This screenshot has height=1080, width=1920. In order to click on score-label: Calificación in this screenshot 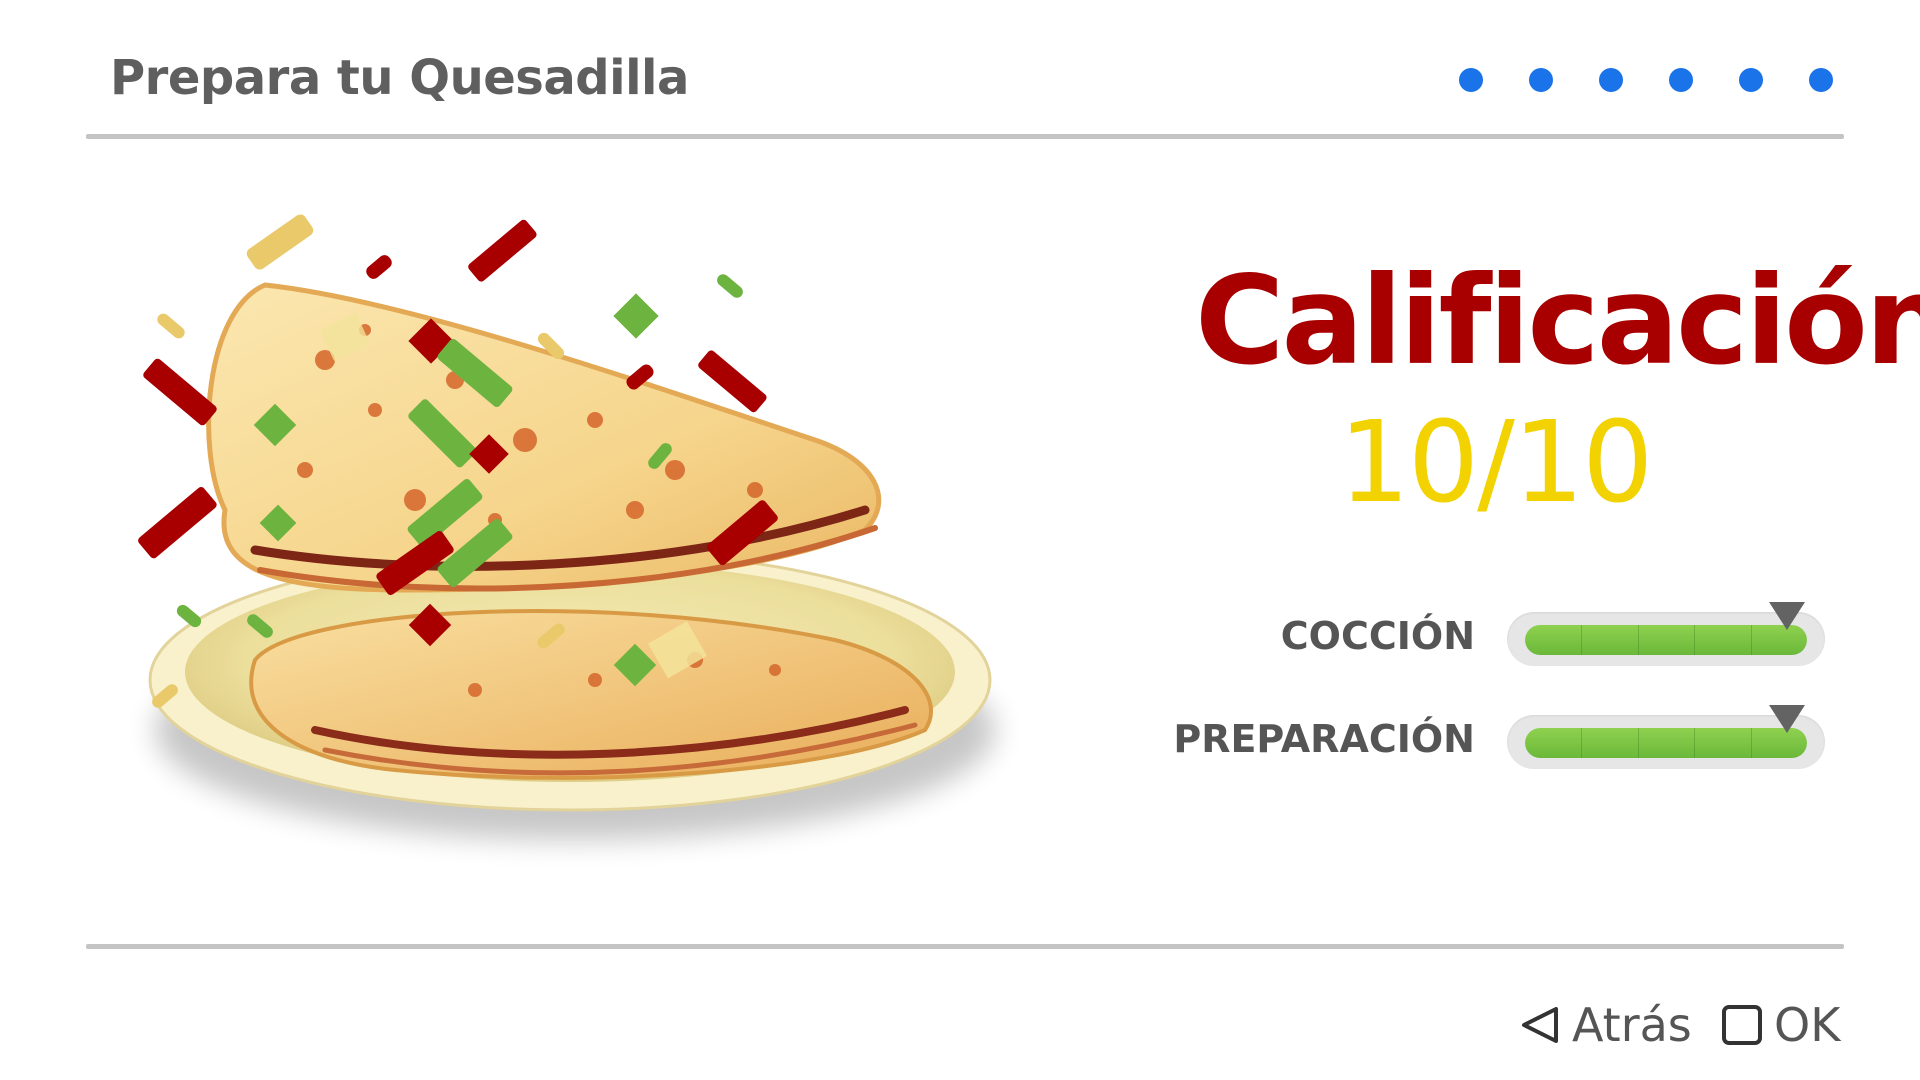, I will do `click(1557, 321)`.